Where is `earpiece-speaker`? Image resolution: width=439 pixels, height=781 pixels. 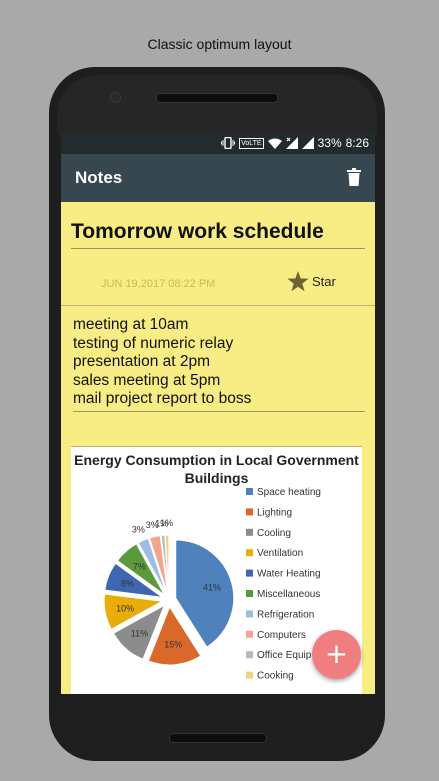
earpiece-speaker is located at coordinates (217, 98).